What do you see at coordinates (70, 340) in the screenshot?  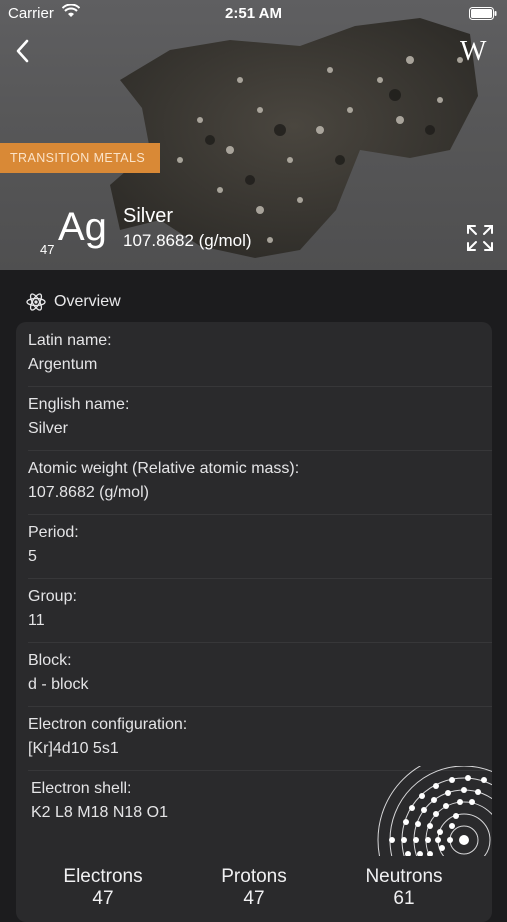 I see `row-label: Latin name:` at bounding box center [70, 340].